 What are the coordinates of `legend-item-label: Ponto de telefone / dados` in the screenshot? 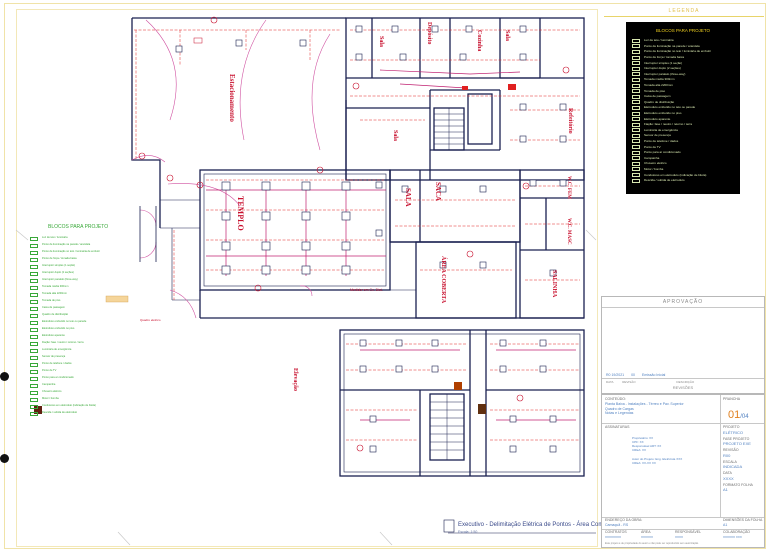 It's located at (57, 364).